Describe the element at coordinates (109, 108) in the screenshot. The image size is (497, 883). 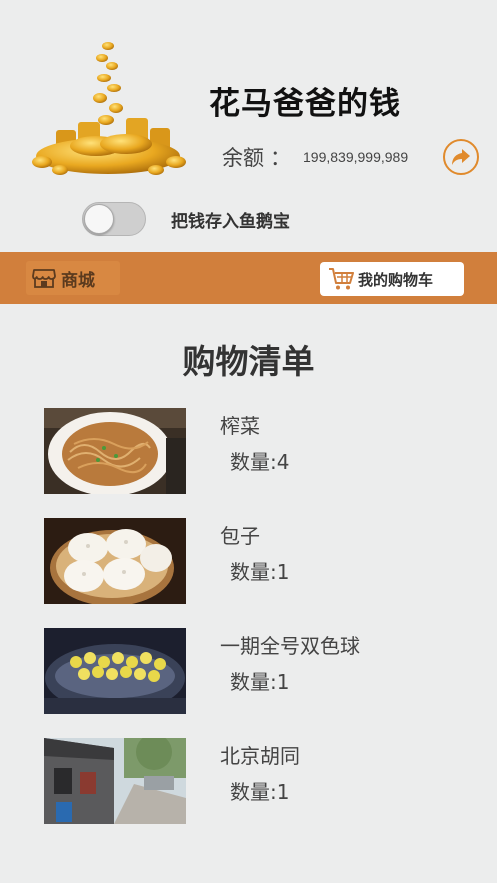
I see `coin-pile-image` at that location.